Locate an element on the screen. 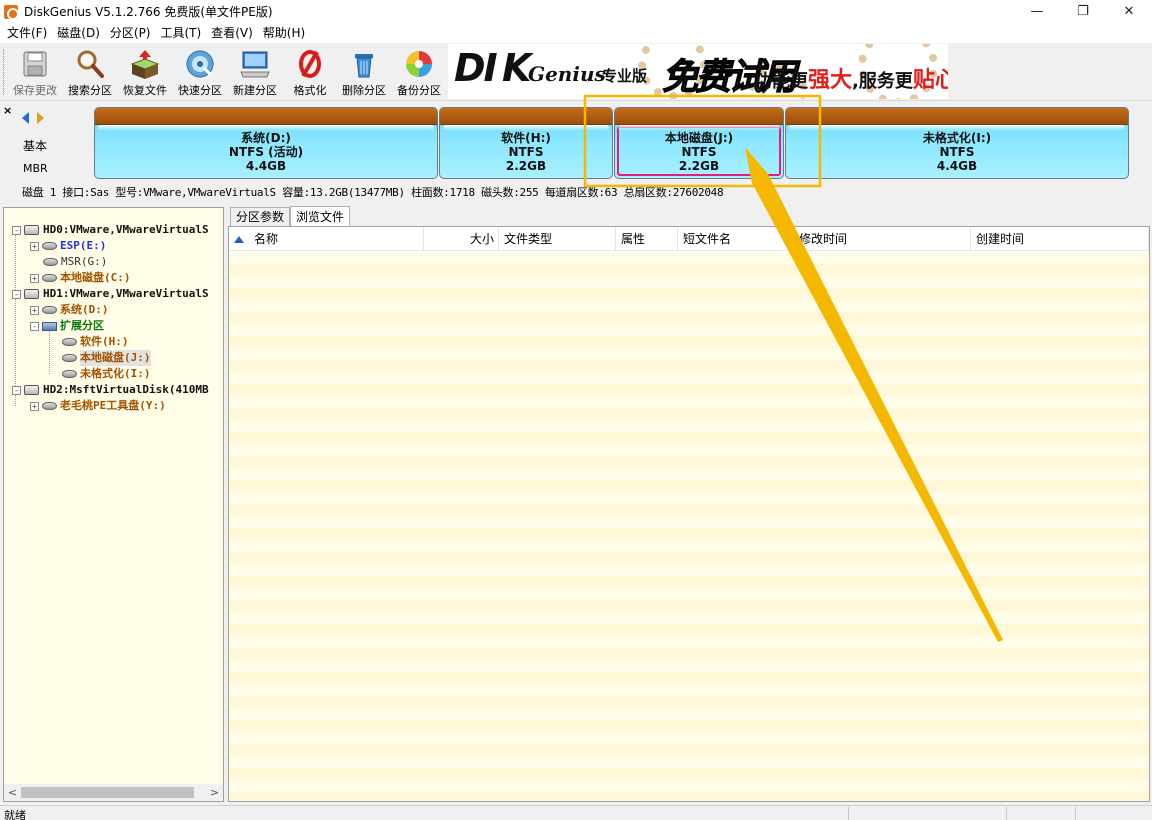 This screenshot has width=1152, height=820. menu-help: 帮助(H) is located at coordinates (284, 33).